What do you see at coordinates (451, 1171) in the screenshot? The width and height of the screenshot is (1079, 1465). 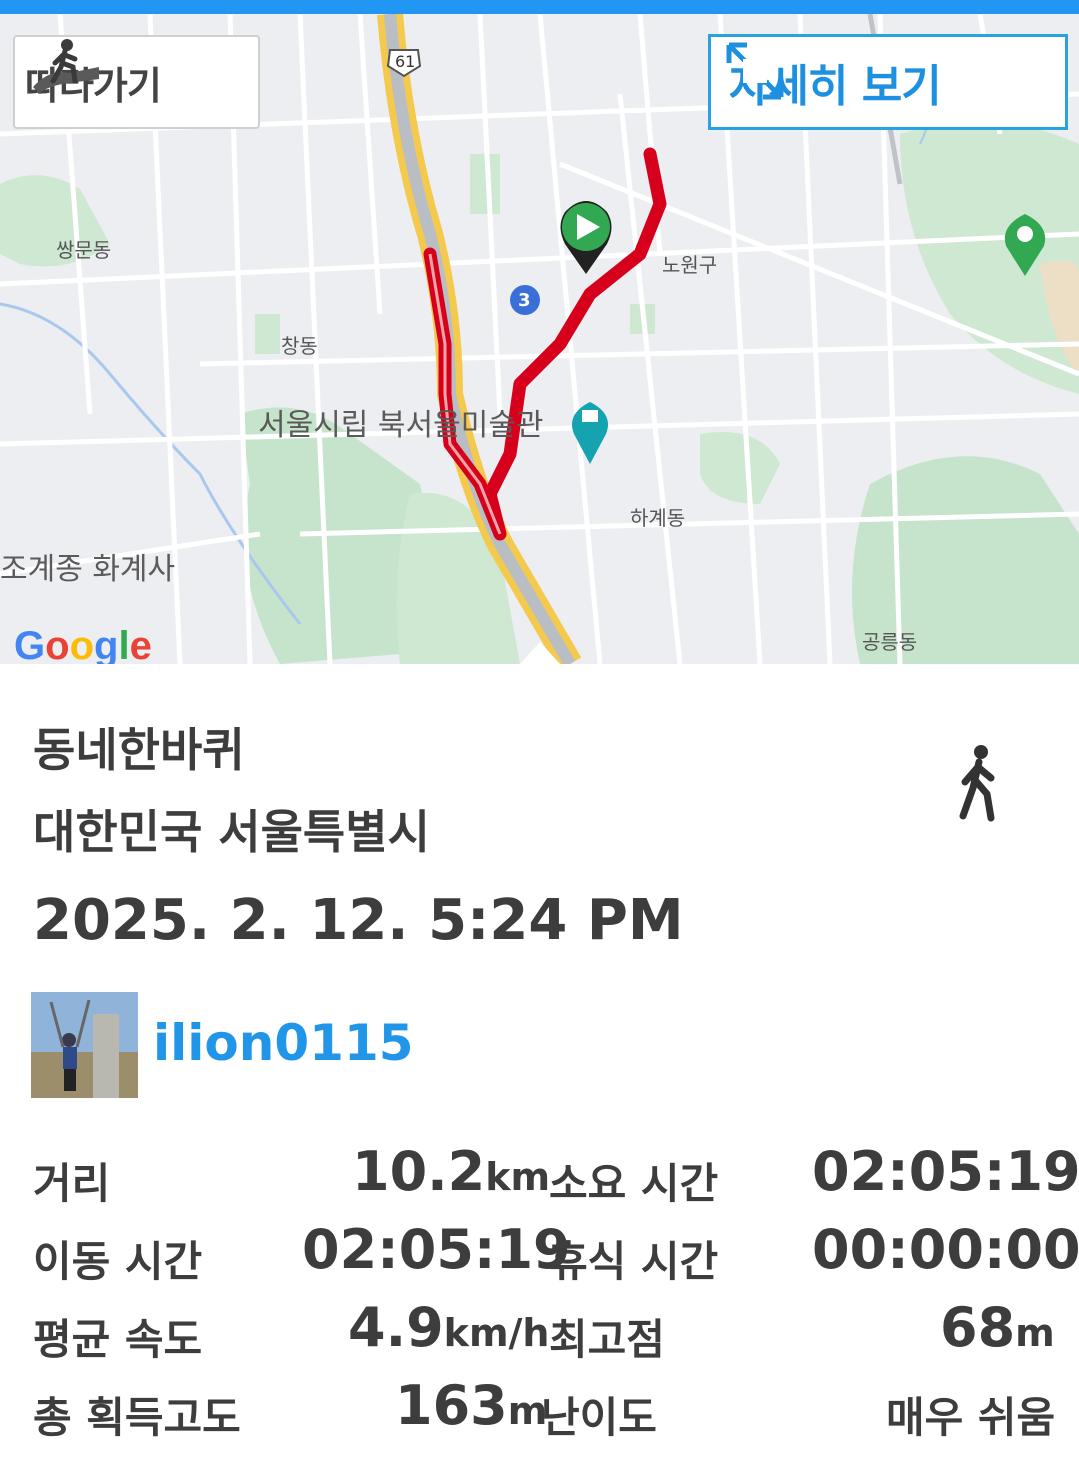 I see `distance-value: 10.2km` at bounding box center [451, 1171].